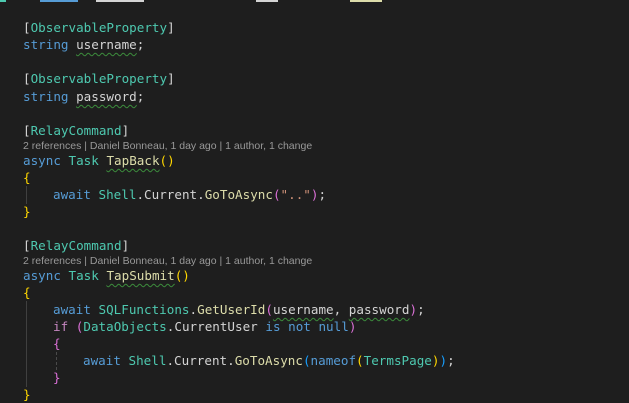 The width and height of the screenshot is (629, 403). I want to click on code-line-method-tapsubmit: async Task TapSubmit(), so click(106, 275).